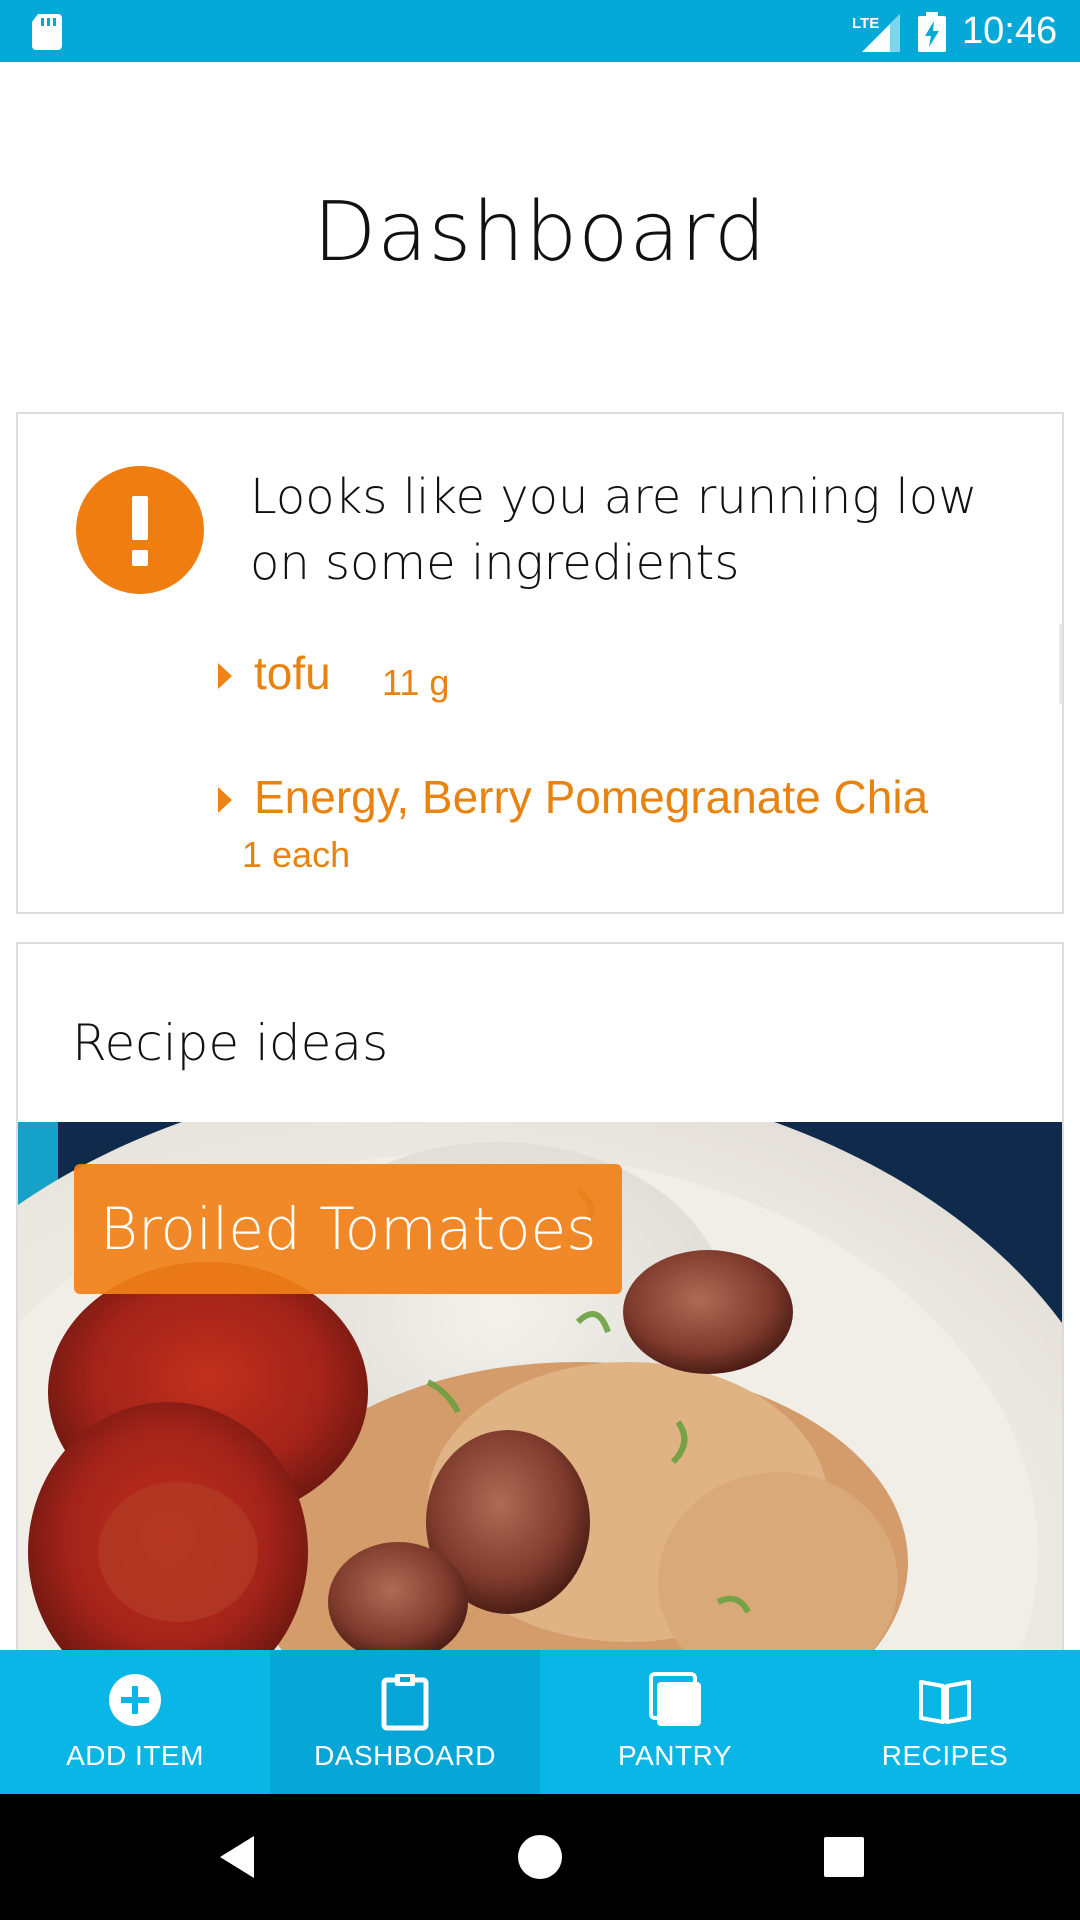  What do you see at coordinates (945, 1702) in the screenshot?
I see `book-open-icon` at bounding box center [945, 1702].